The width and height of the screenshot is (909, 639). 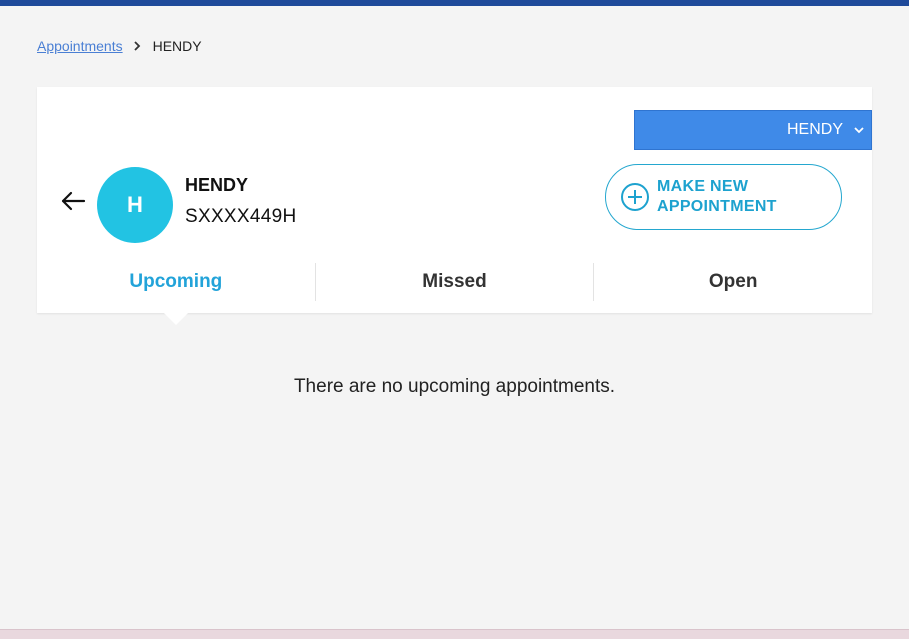 I want to click on patient-name: HENDY, so click(x=217, y=185).